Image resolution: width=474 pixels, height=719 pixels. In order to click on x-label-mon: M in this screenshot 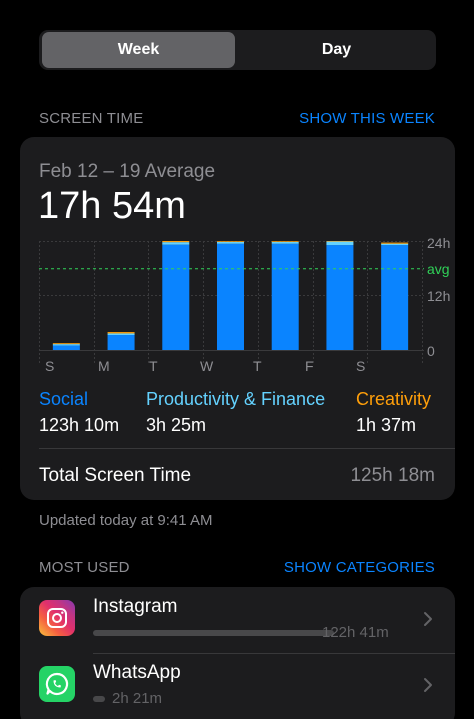, I will do `click(104, 366)`.